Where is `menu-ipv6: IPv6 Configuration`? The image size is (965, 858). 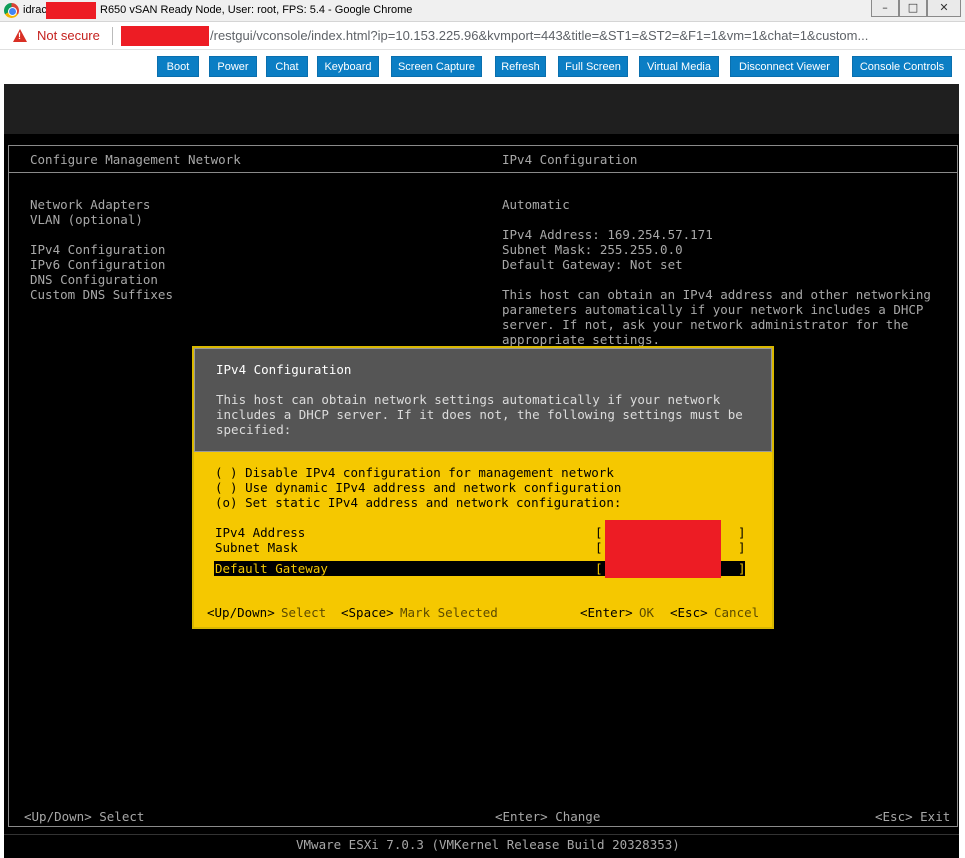 menu-ipv6: IPv6 Configuration is located at coordinates (97, 264).